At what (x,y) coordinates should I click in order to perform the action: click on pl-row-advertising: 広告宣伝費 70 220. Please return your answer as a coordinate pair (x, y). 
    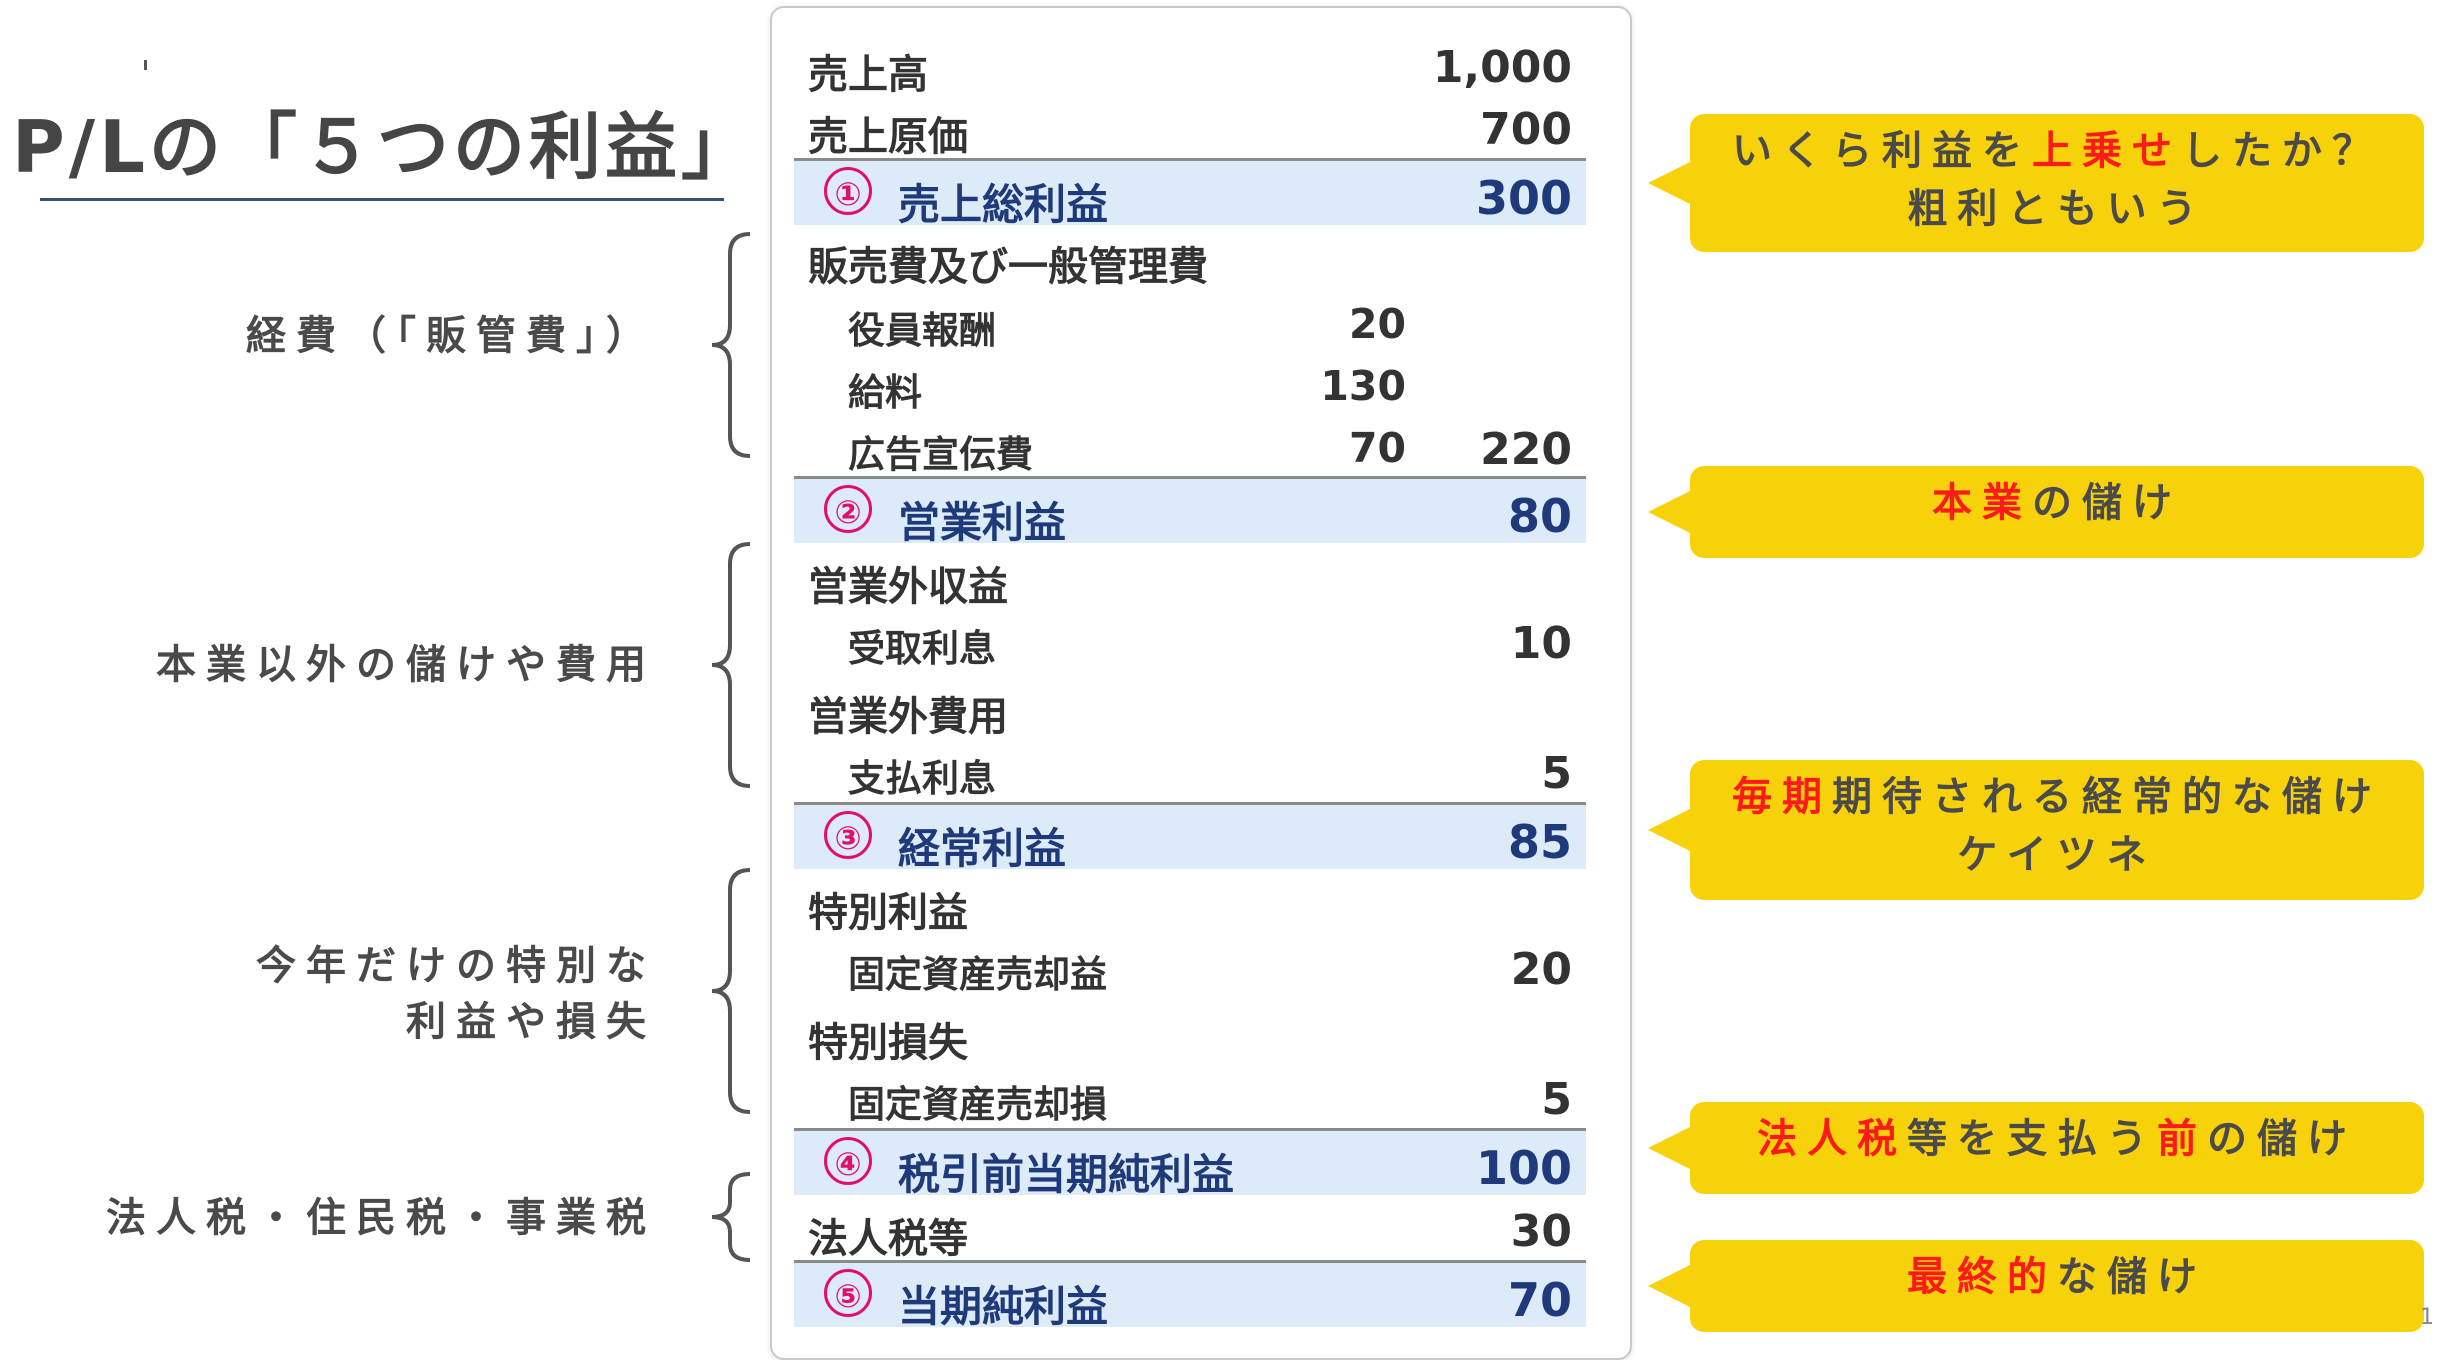
    Looking at the image, I should click on (1190, 445).